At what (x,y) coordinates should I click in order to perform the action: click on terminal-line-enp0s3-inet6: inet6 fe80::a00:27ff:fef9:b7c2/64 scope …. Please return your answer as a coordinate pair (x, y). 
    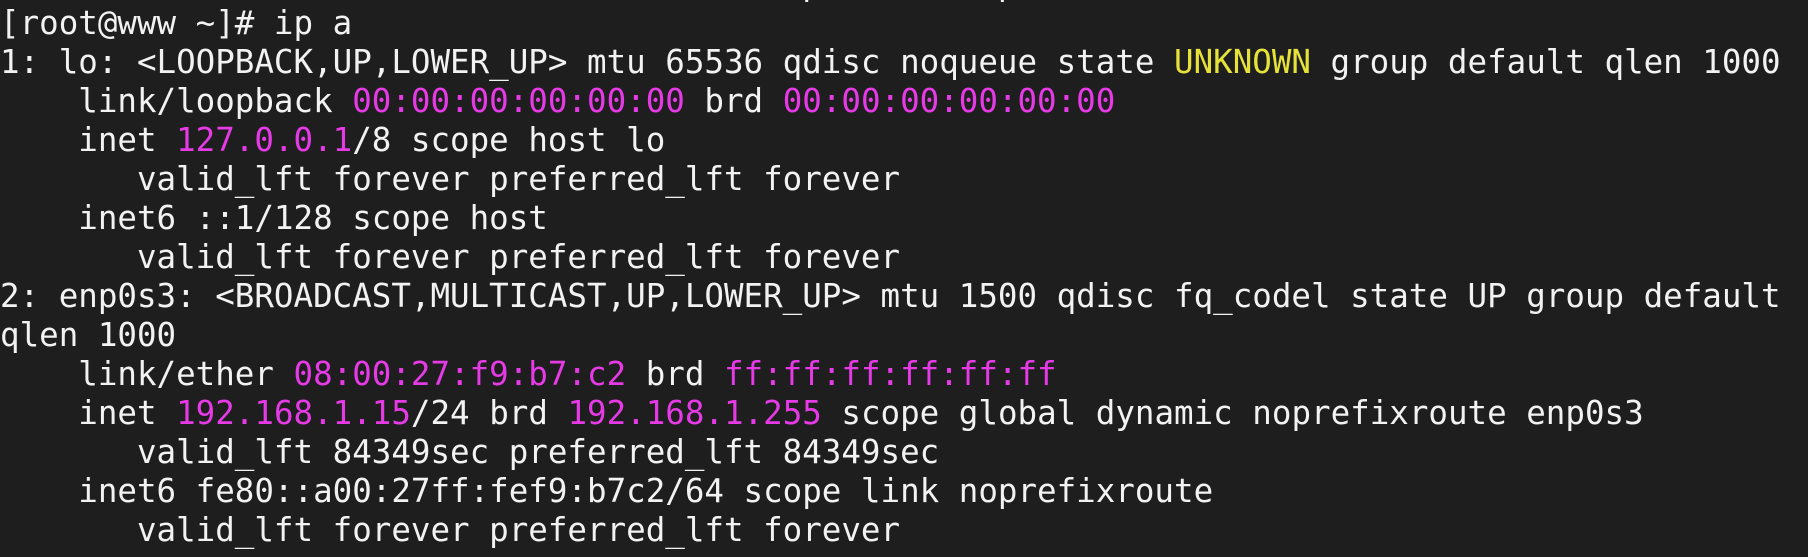
    Looking at the image, I should click on (904, 491).